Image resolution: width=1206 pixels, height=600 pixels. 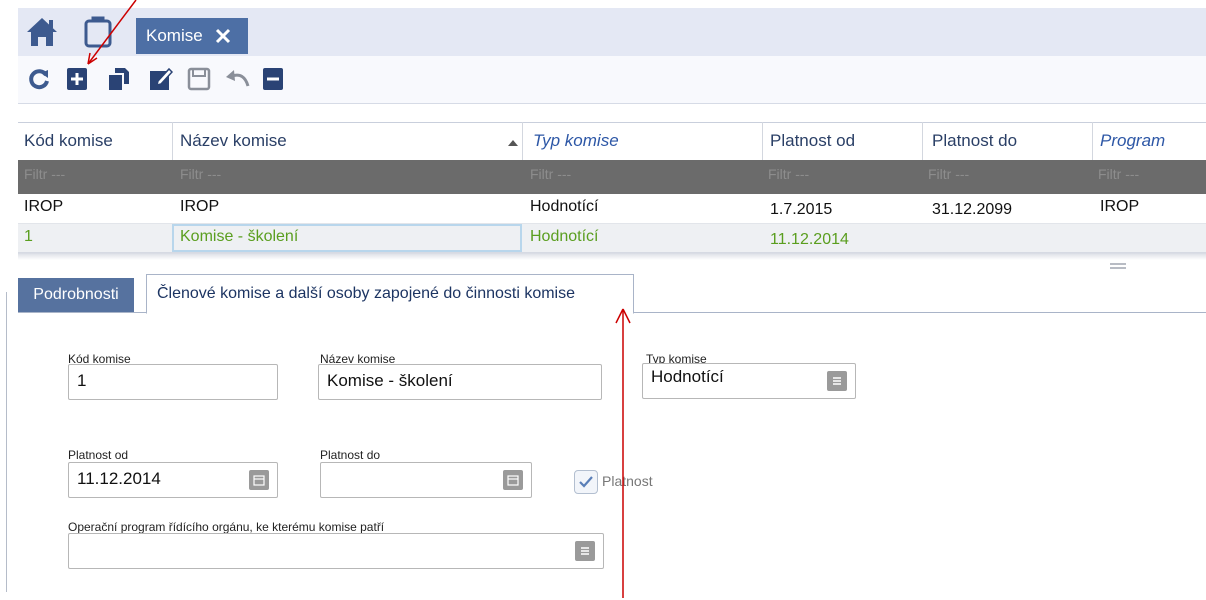 I want to click on platnost-checkbox-label: Platnost, so click(x=627, y=481).